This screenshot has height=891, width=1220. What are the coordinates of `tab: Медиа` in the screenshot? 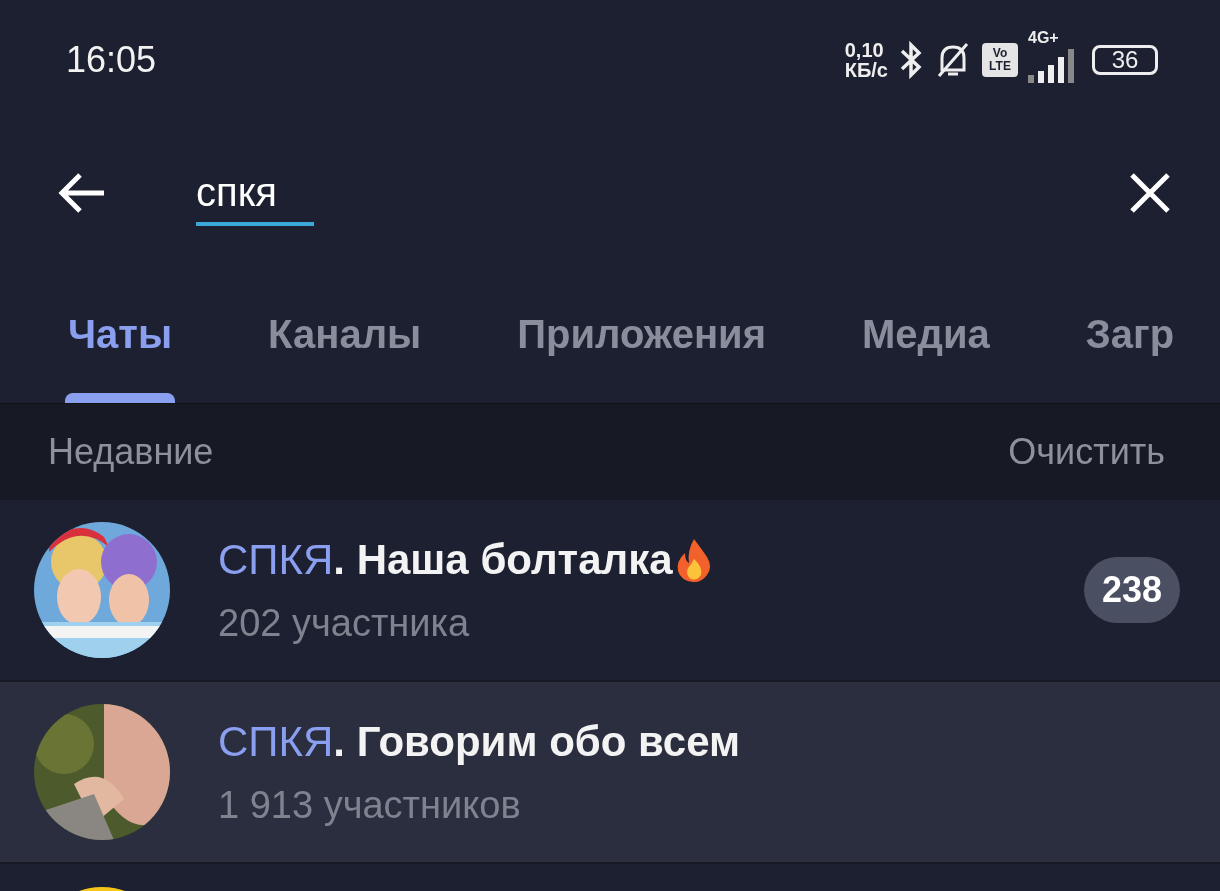 It's located at (925, 334).